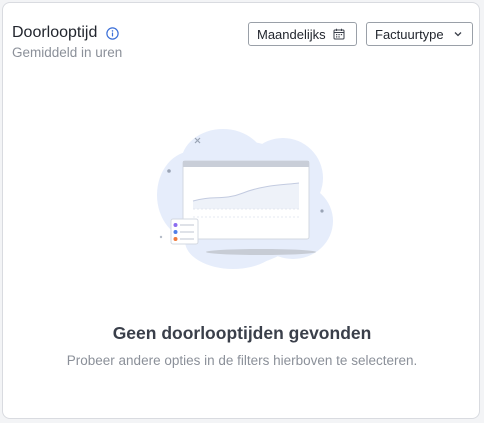 Image resolution: width=484 pixels, height=423 pixels. I want to click on card-subtitle: Gemiddeld in uren, so click(67, 52).